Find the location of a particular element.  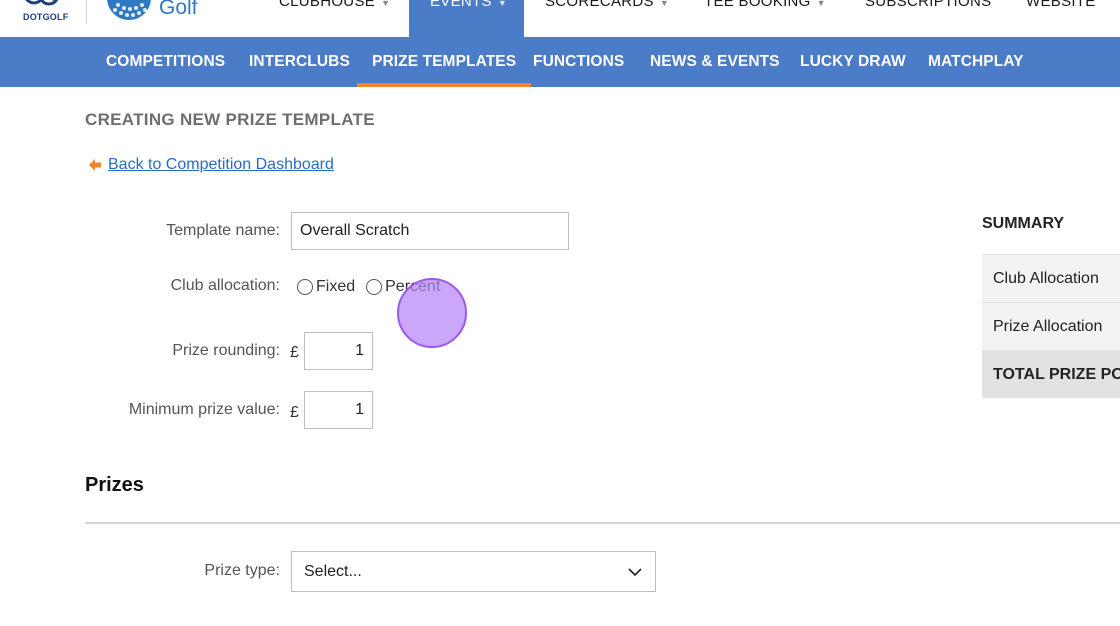

radio-fixed is located at coordinates (305, 287).